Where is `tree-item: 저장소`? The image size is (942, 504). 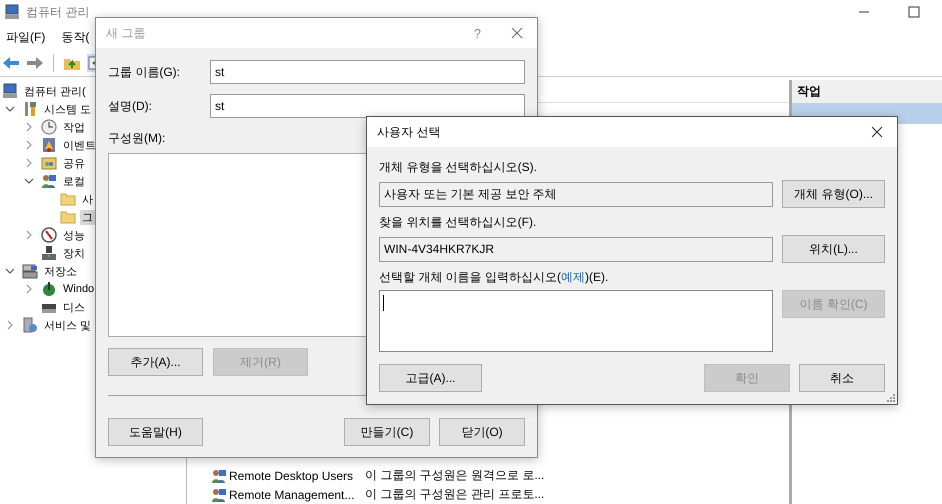
tree-item: 저장소 is located at coordinates (60, 271).